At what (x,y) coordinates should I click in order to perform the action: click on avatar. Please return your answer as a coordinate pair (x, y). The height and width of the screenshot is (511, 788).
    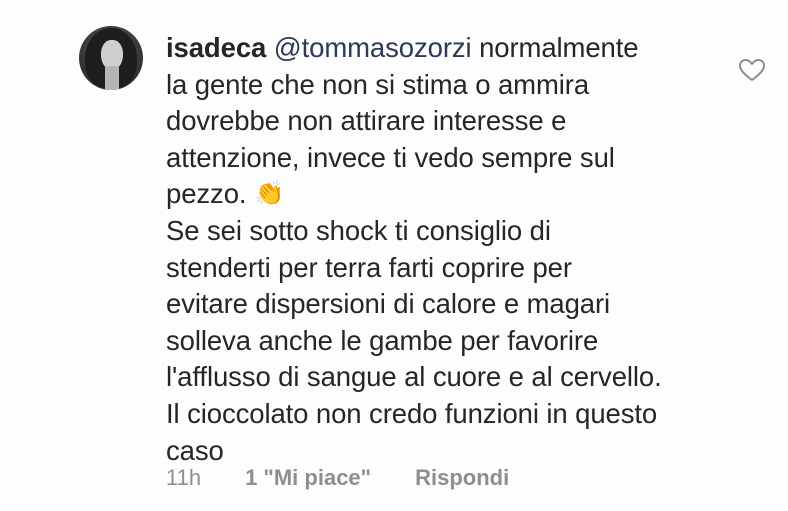
    Looking at the image, I should click on (111, 58).